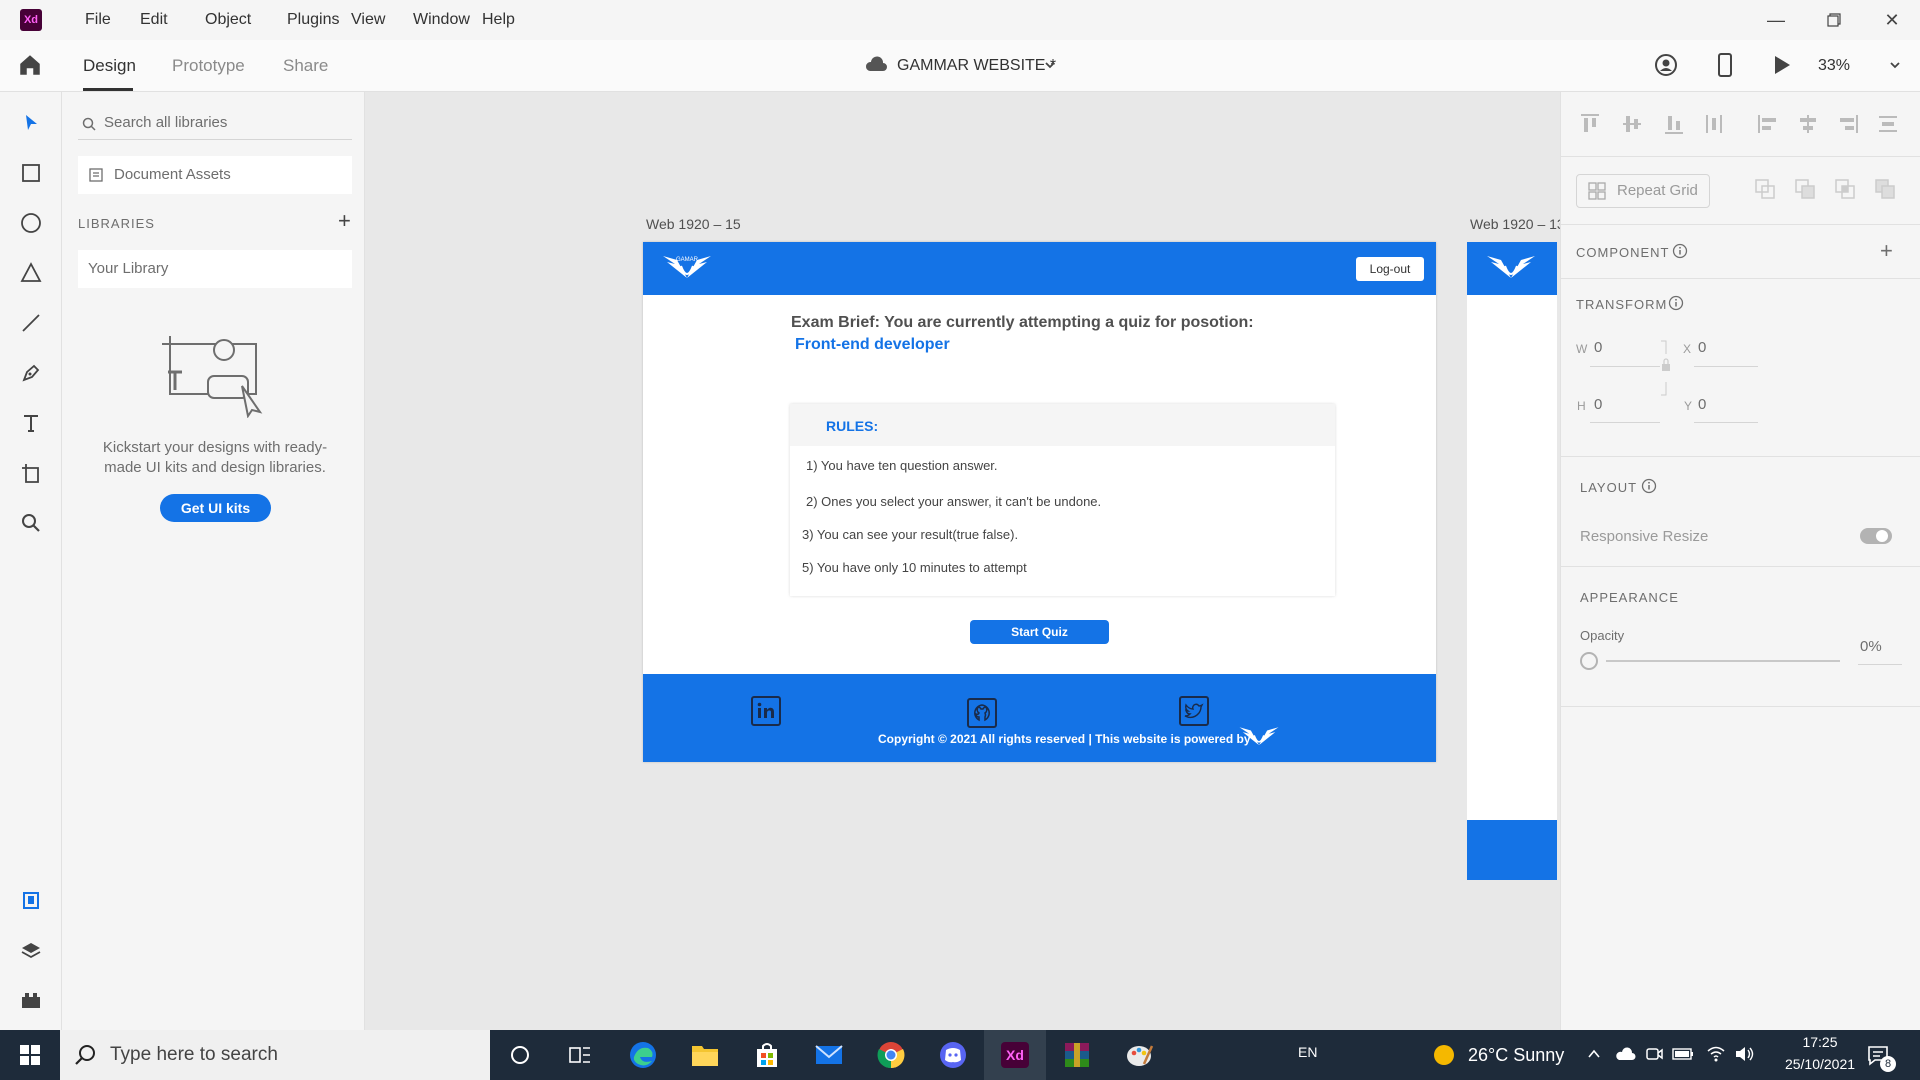 This screenshot has height=1080, width=1920. What do you see at coordinates (1598, 347) in the screenshot?
I see `width-input: 0` at bounding box center [1598, 347].